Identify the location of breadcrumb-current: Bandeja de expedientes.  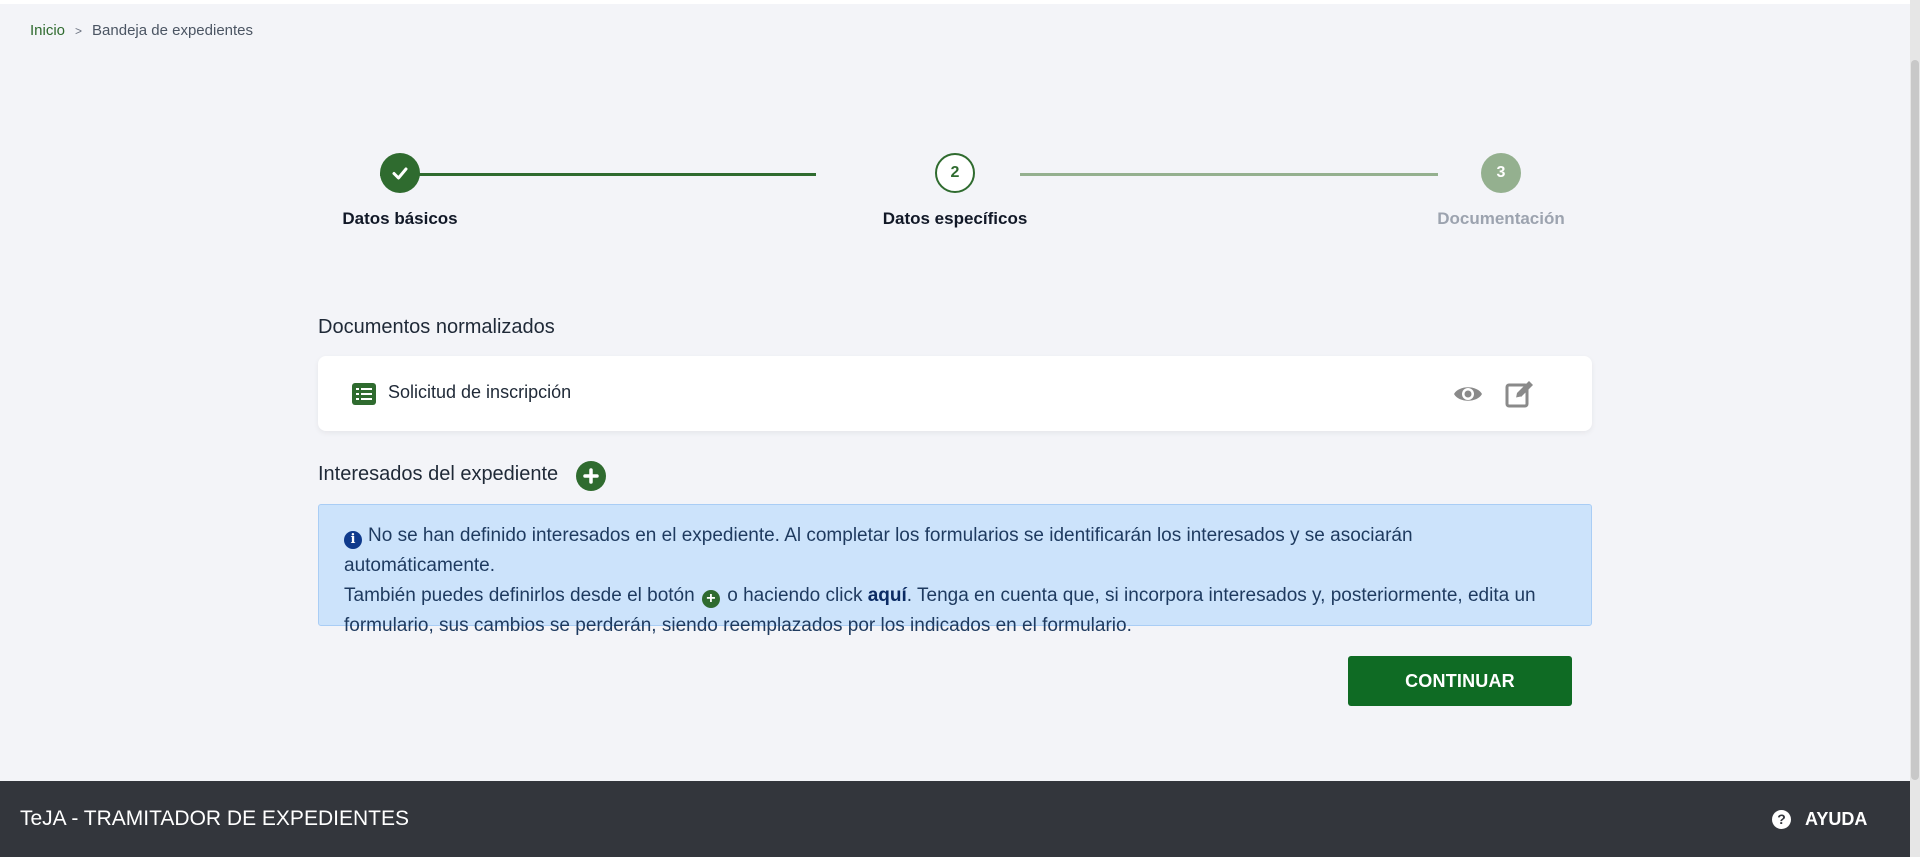
(173, 30).